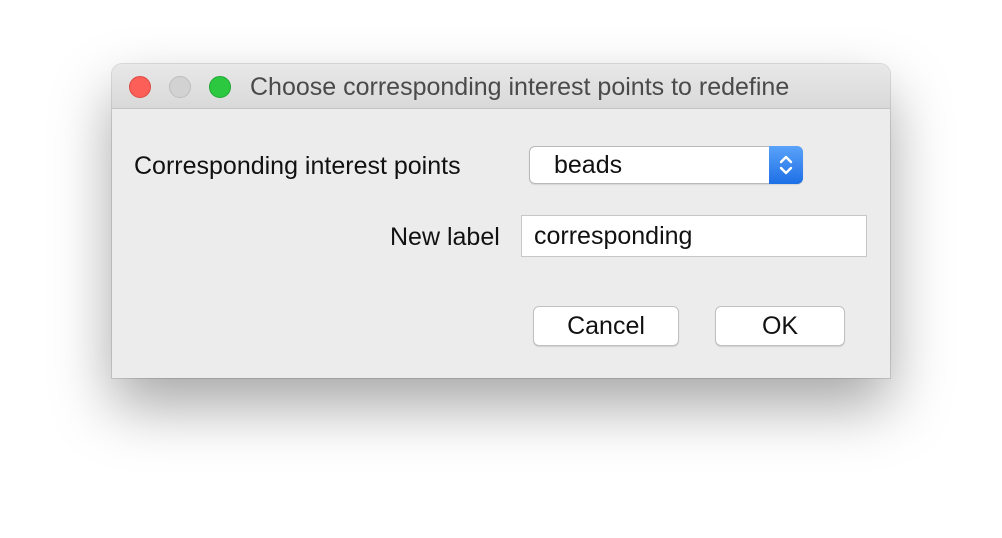  Describe the element at coordinates (694, 236) in the screenshot. I see `new-label-input` at that location.